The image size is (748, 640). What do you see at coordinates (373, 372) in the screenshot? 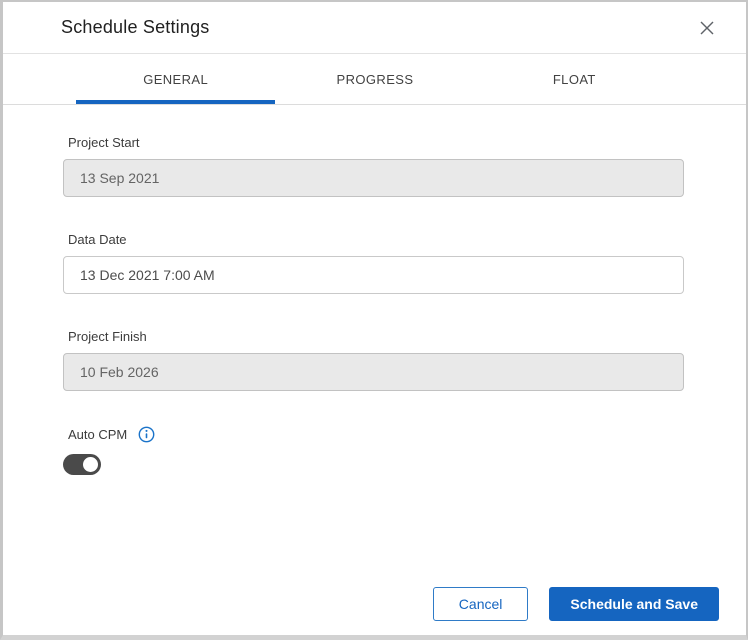
I see `project-finish-input` at bounding box center [373, 372].